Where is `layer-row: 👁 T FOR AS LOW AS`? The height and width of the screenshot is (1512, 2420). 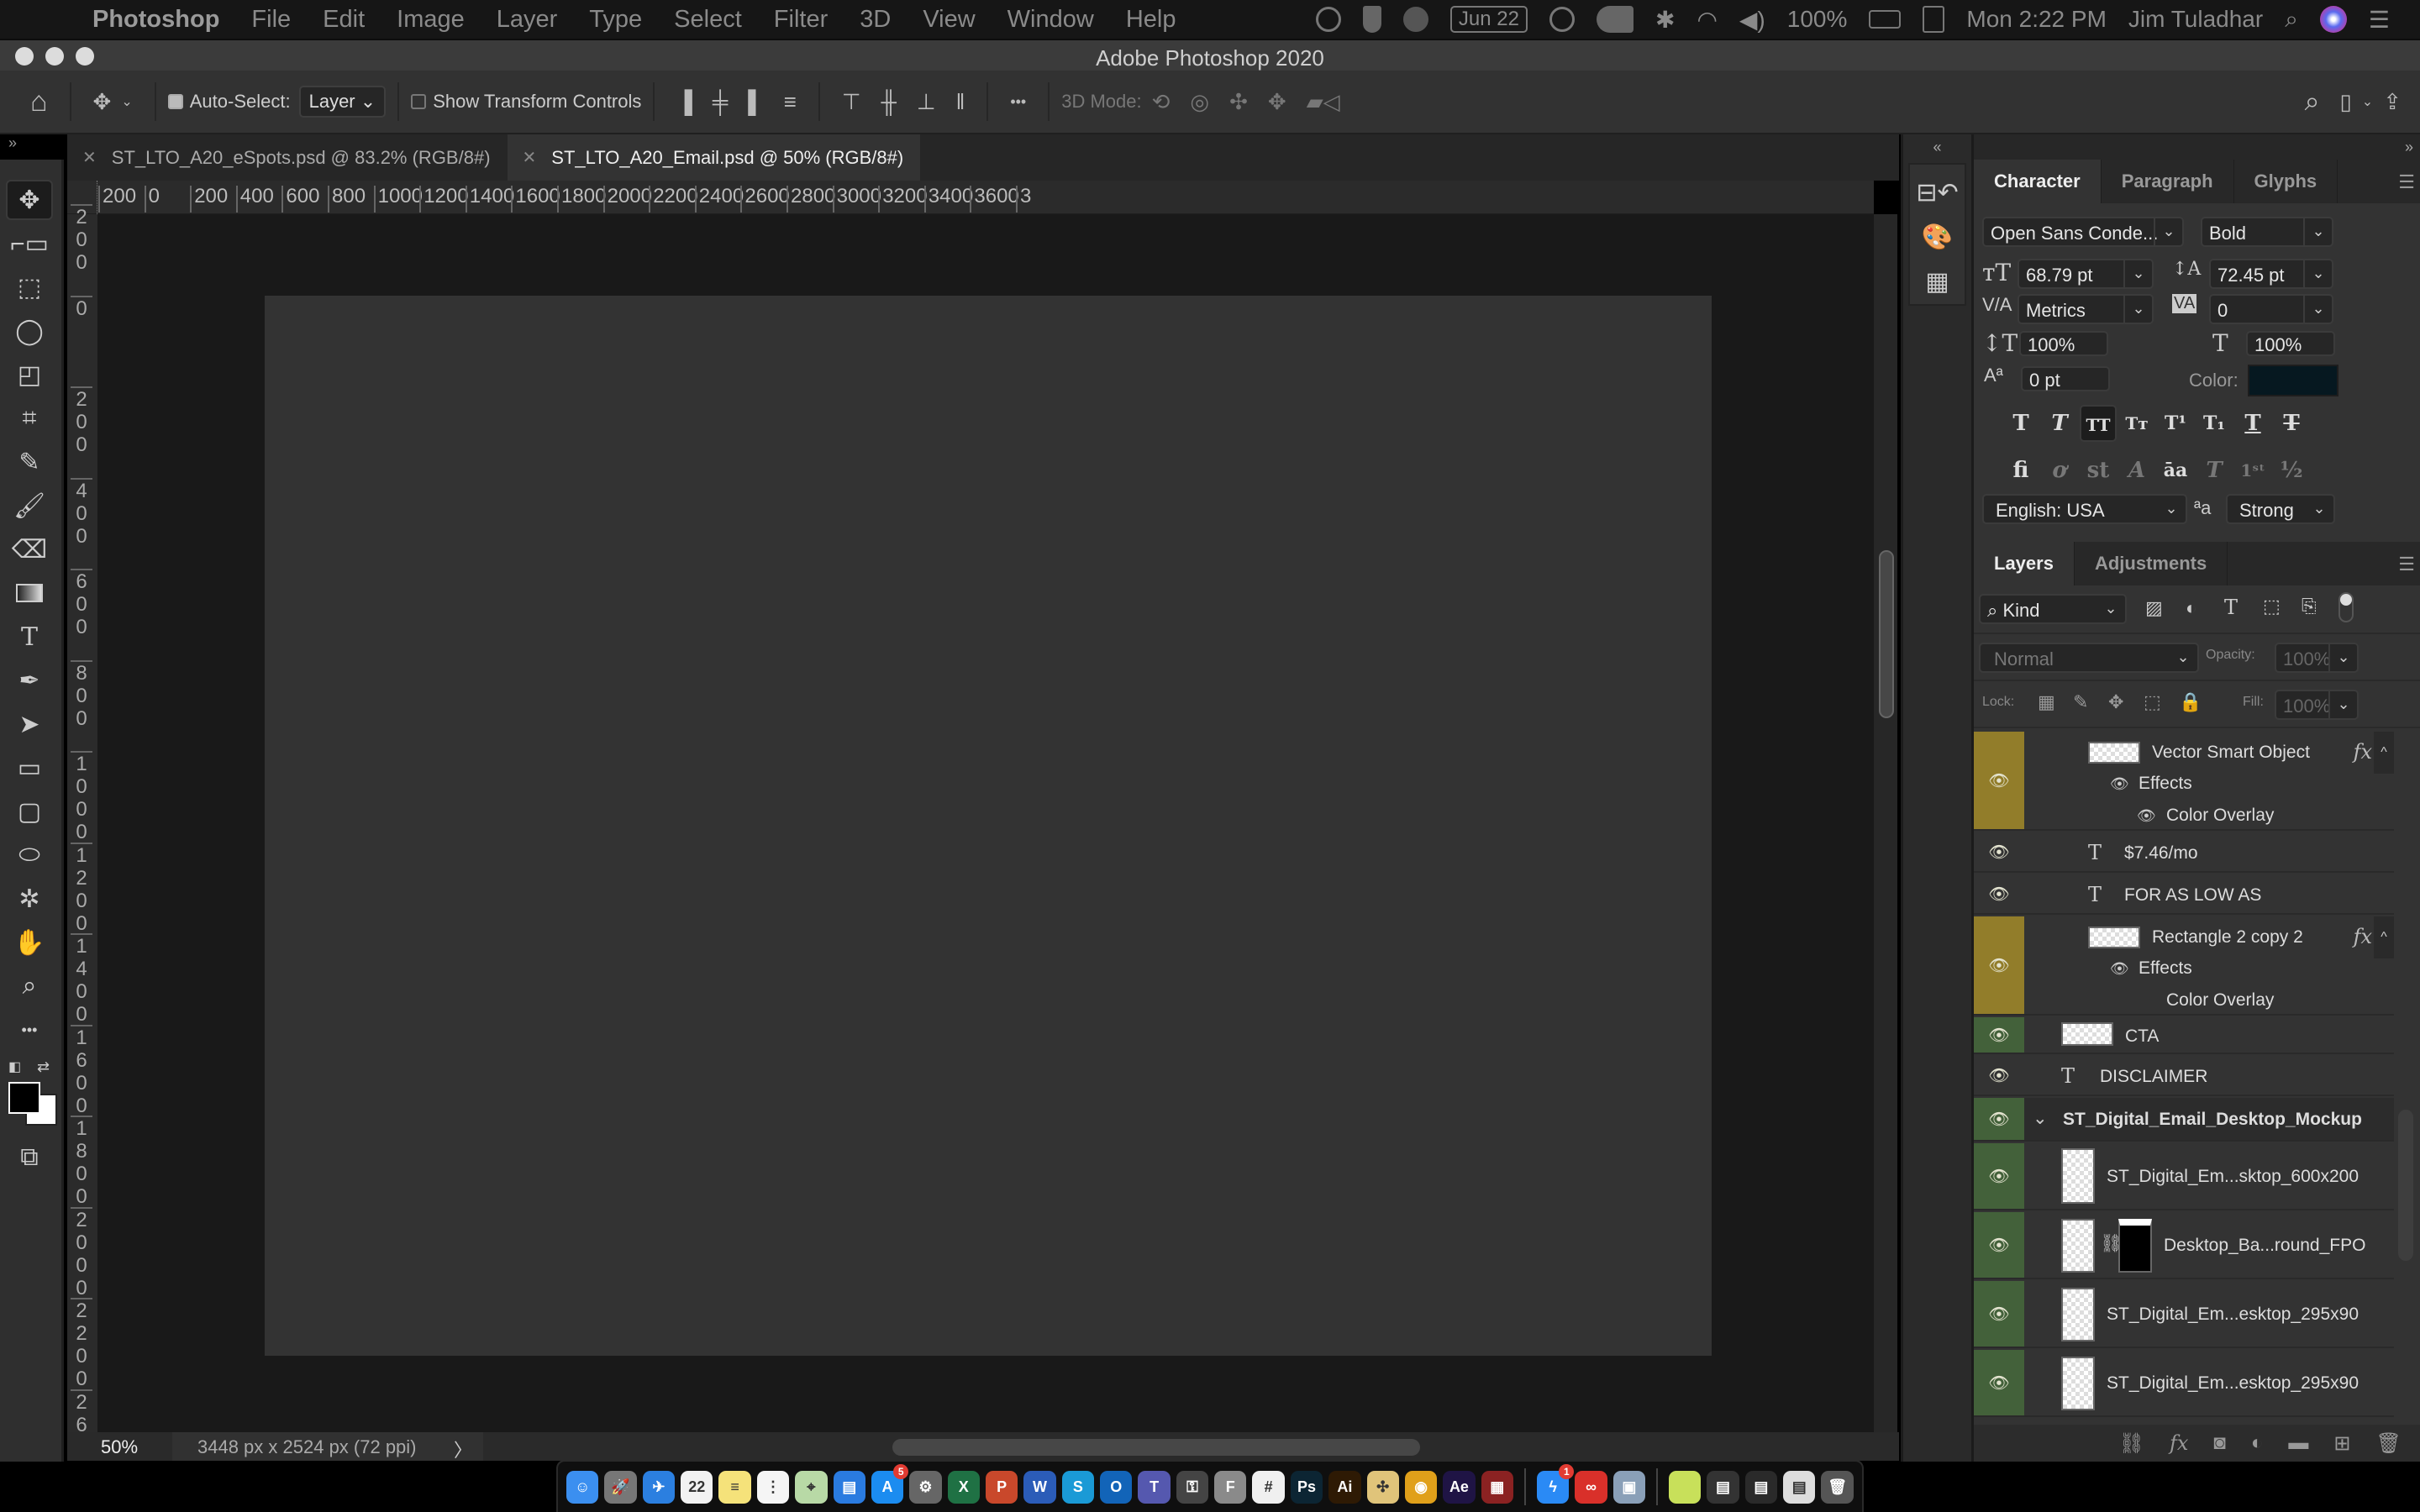
layer-row: 👁 T FOR AS LOW AS is located at coordinates (2184, 894).